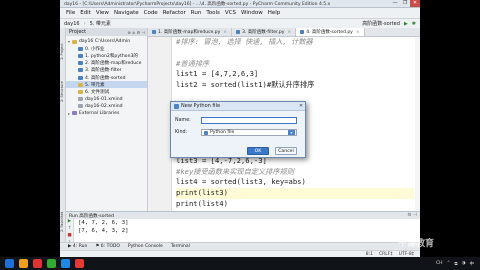  What do you see at coordinates (264, 32) in the screenshot?
I see `editor-tab: 3. 高阶函数-filter.py ×` at bounding box center [264, 32].